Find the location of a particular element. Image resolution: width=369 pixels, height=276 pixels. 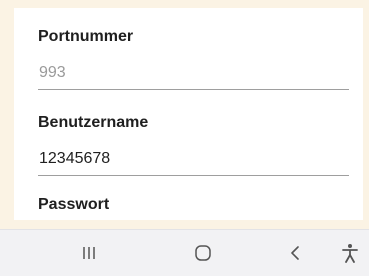

back-icon is located at coordinates (295, 253).